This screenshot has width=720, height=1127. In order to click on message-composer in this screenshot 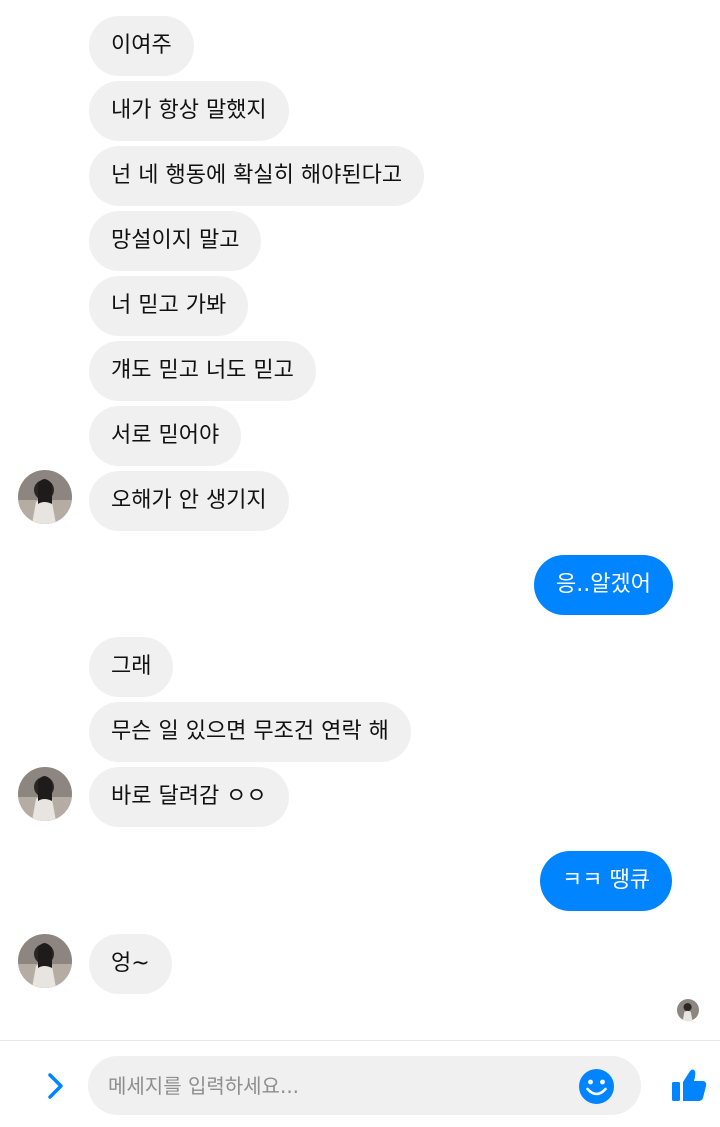, I will do `click(360, 1083)`.